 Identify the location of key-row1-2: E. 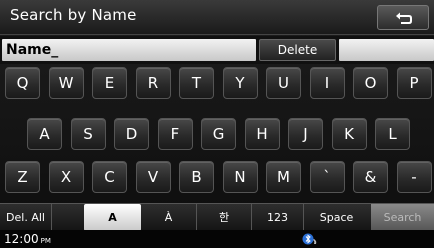
(109, 83).